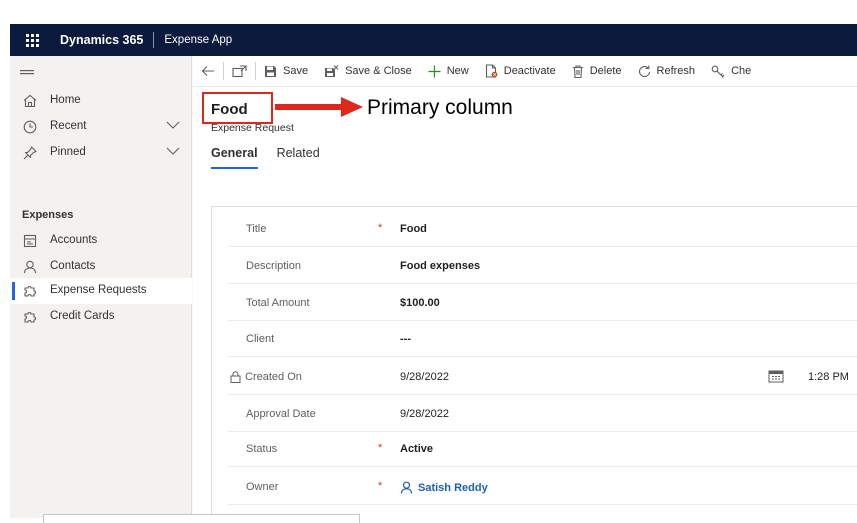 This screenshot has width=857, height=523. I want to click on owner-lookup-link: Satish Reddy, so click(444, 487).